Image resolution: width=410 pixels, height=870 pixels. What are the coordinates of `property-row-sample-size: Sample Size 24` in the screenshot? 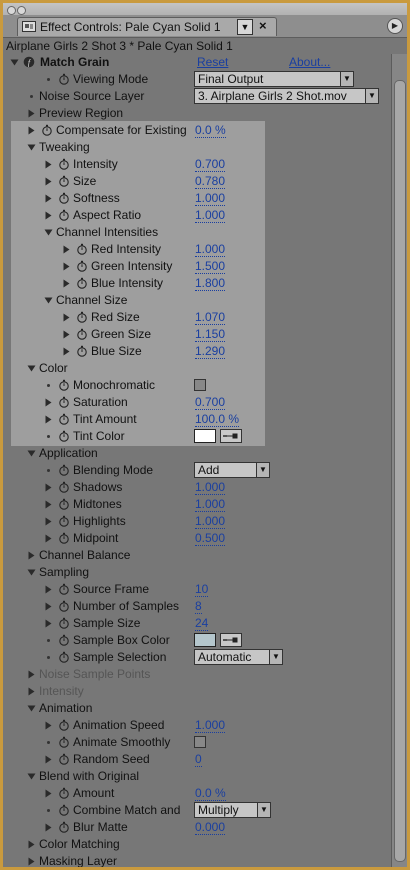 It's located at (197, 623).